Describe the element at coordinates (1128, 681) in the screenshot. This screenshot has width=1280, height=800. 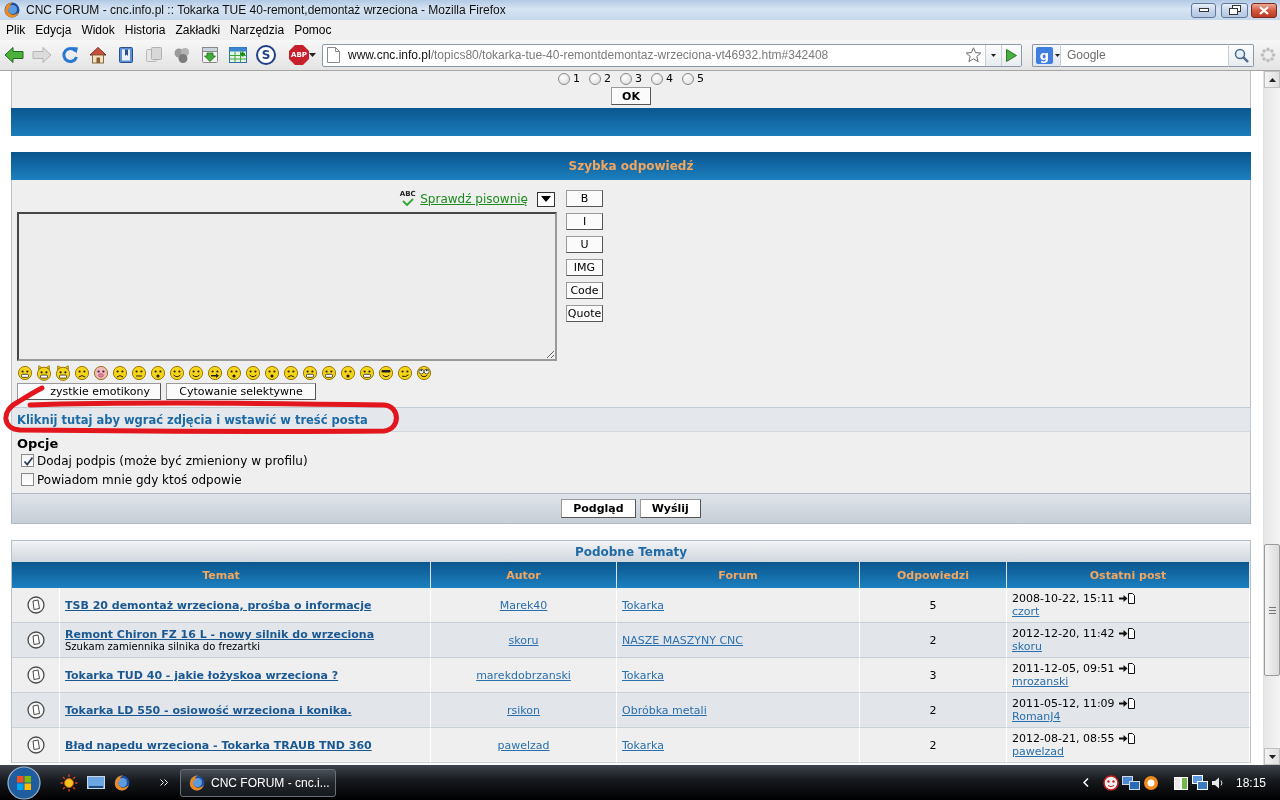
I see `user-link: mrozanski` at that location.